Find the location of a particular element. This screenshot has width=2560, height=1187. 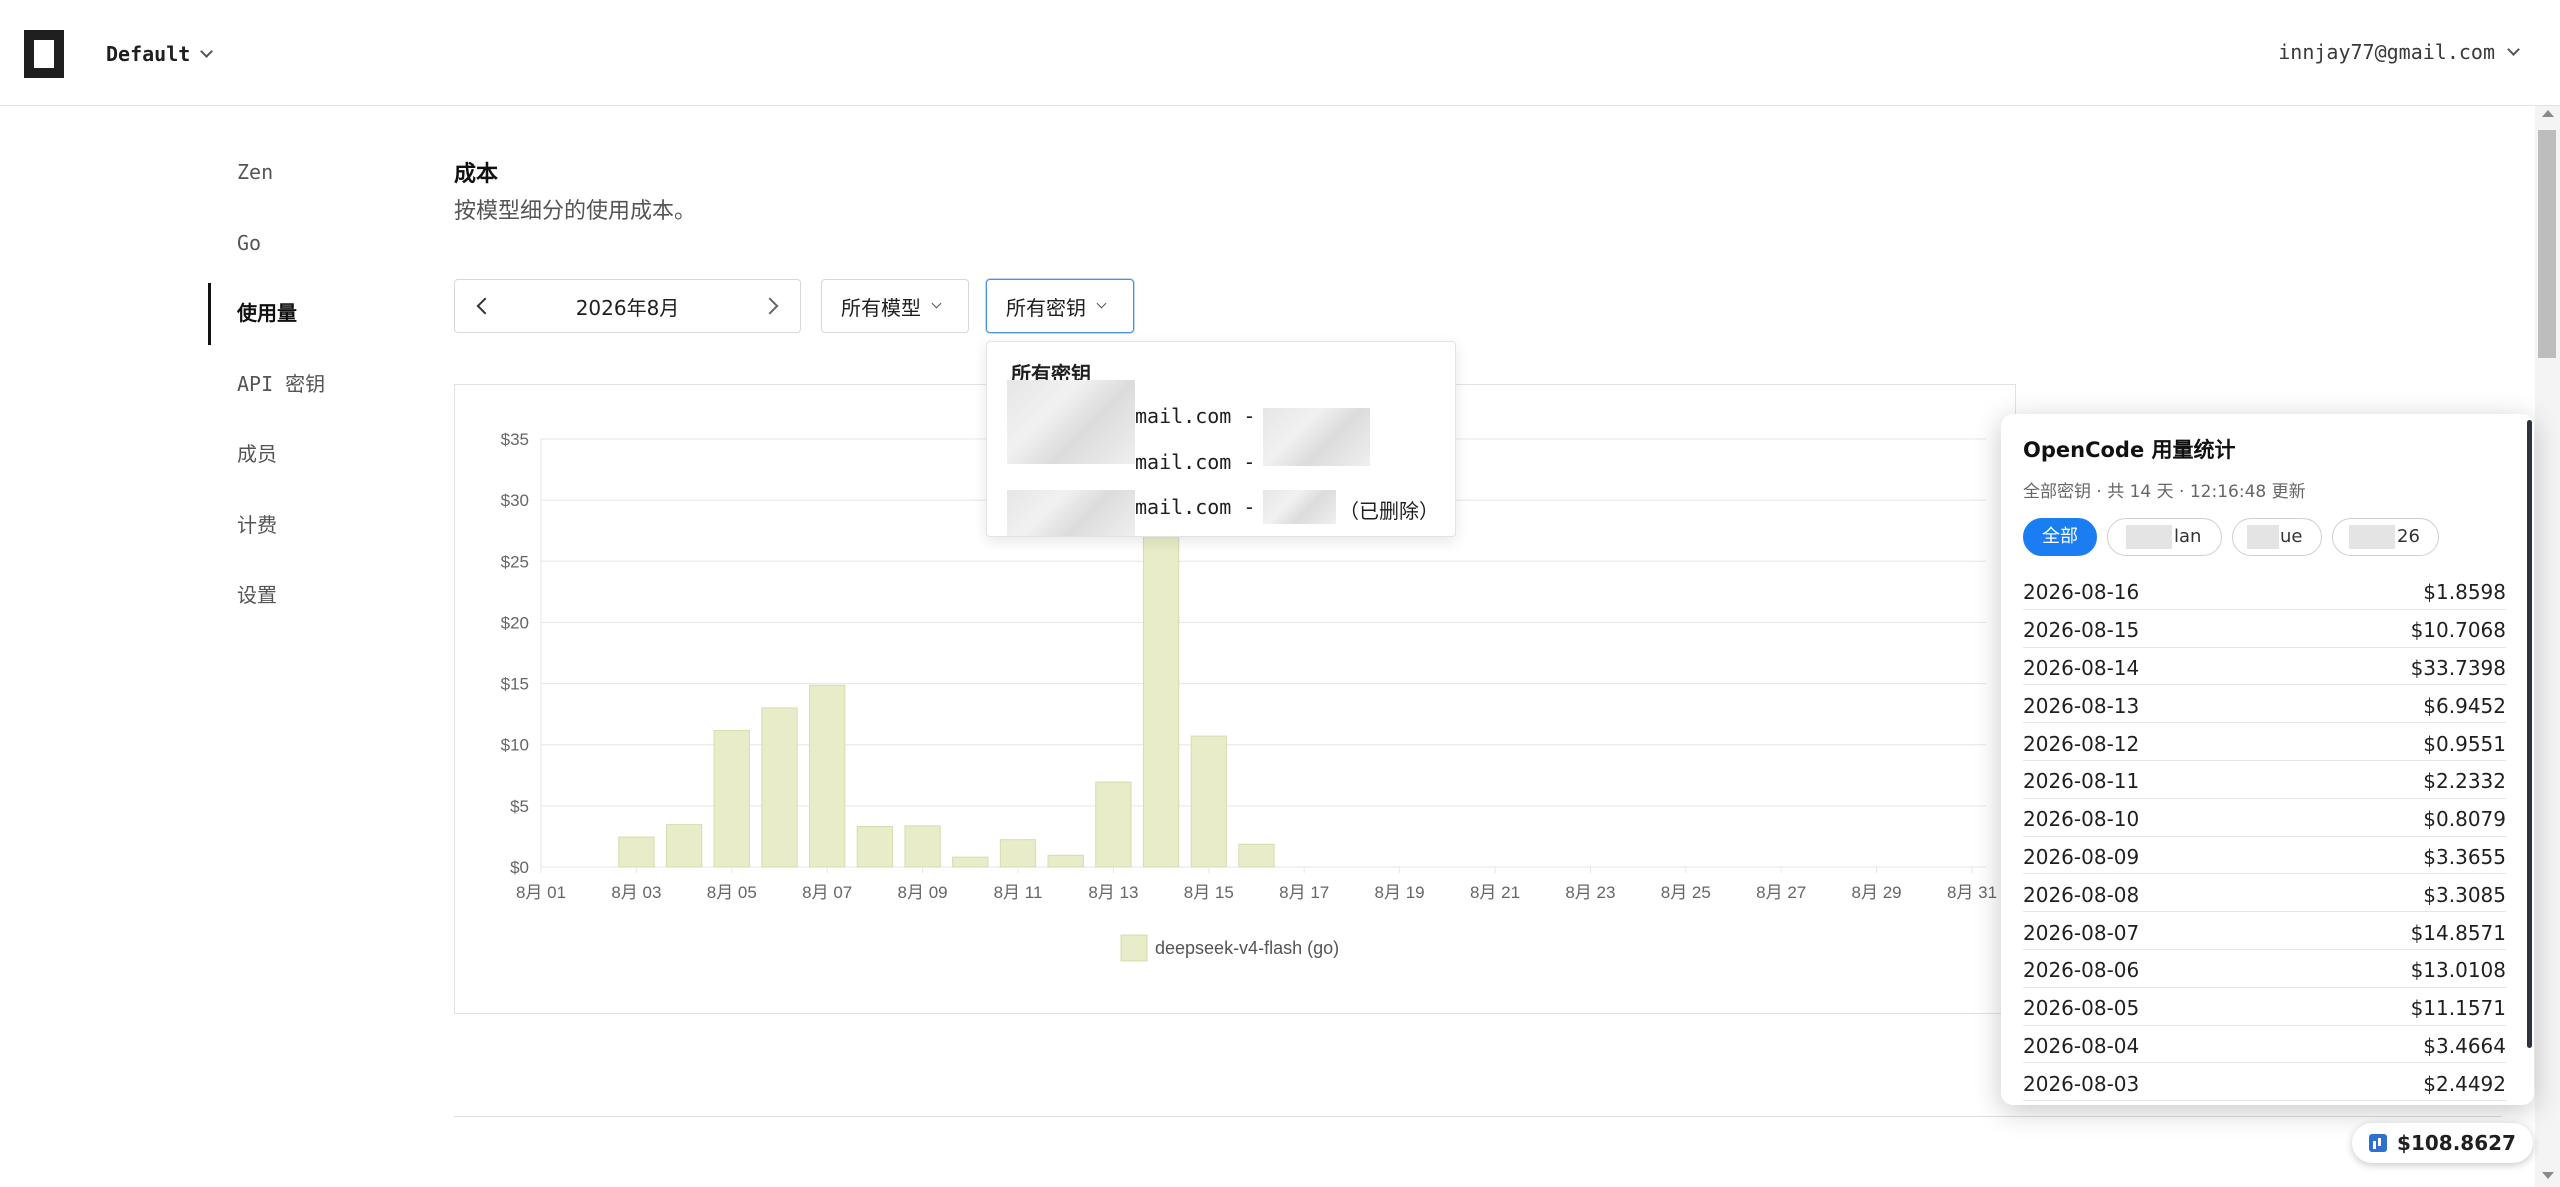

sidebar-item-settings: 设置 is located at coordinates (266, 608).